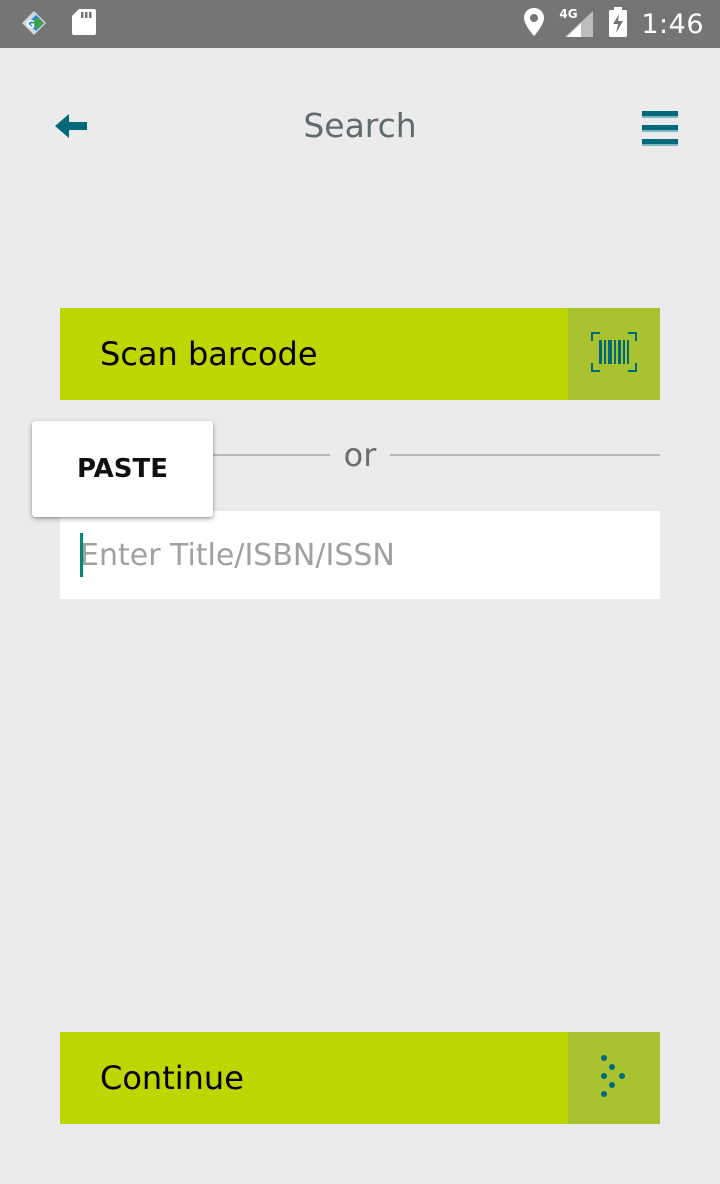  I want to click on or-text: or, so click(360, 455).